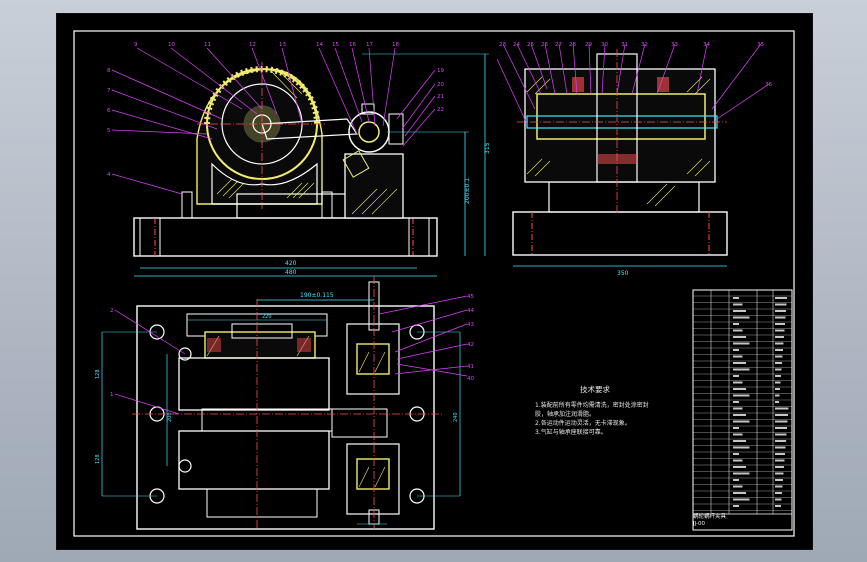 The image size is (867, 562). What do you see at coordinates (440, 71) in the screenshot?
I see `part-balloon-number: 19` at bounding box center [440, 71].